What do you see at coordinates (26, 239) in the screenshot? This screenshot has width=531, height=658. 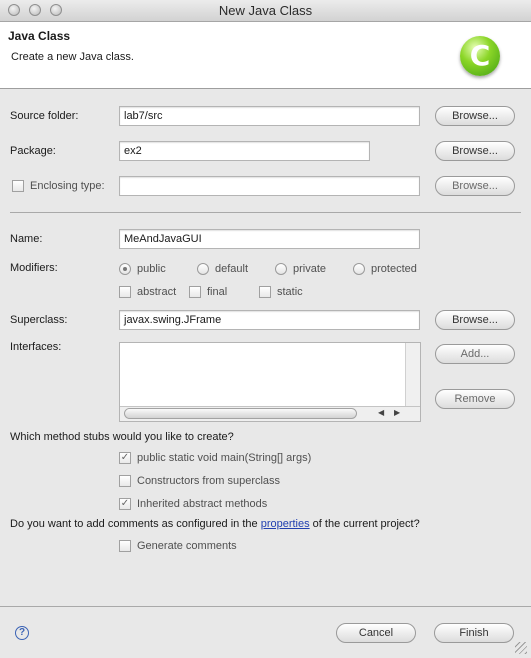 I see `name-label: Name:` at bounding box center [26, 239].